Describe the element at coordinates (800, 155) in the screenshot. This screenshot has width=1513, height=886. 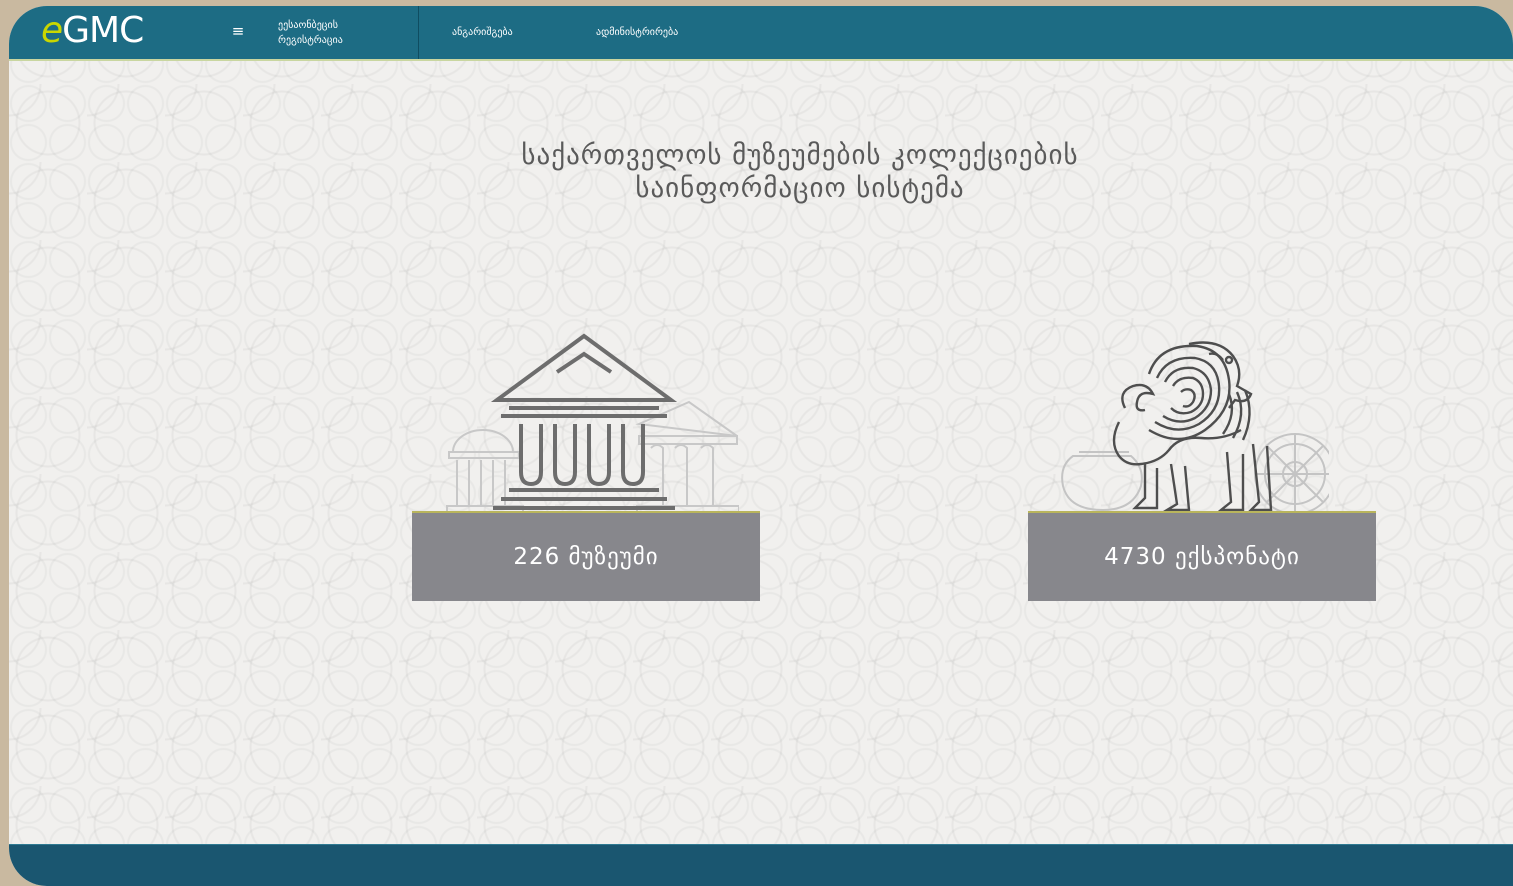
I see `page-title-line1: საქართველოს მუზეუმების კოლექციების` at that location.